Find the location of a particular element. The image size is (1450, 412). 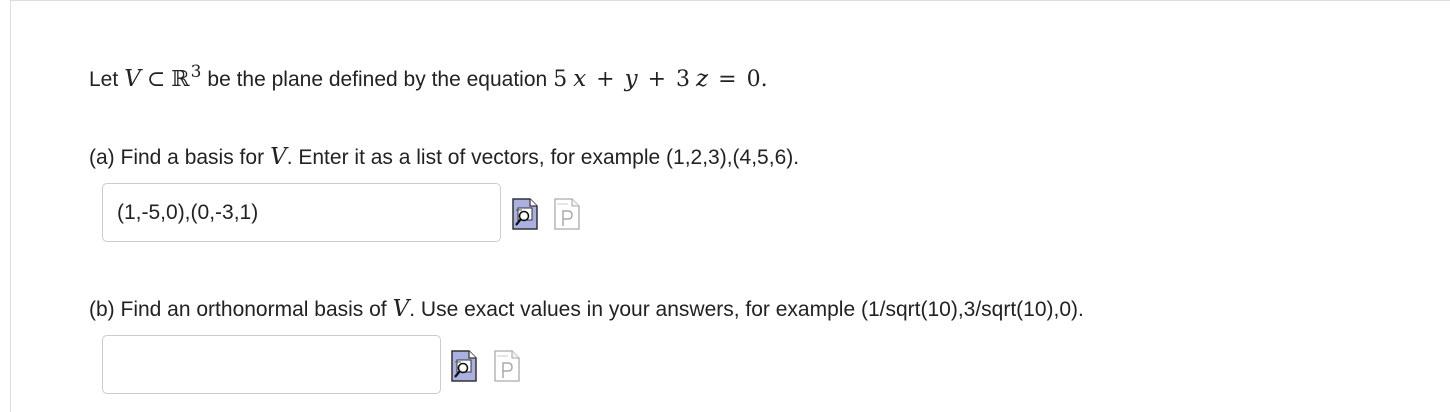

part-a-answer-input is located at coordinates (301, 212).